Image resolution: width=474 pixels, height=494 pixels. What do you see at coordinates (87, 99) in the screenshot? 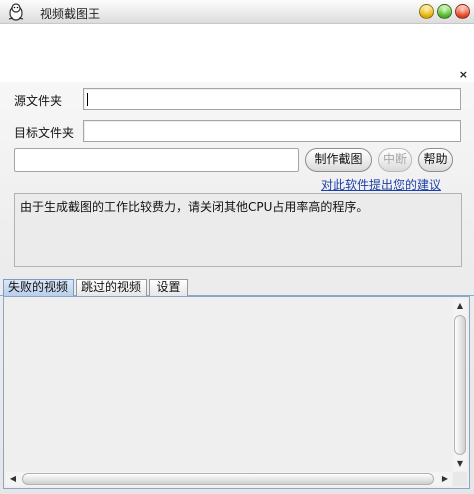
I see `text-caret` at bounding box center [87, 99].